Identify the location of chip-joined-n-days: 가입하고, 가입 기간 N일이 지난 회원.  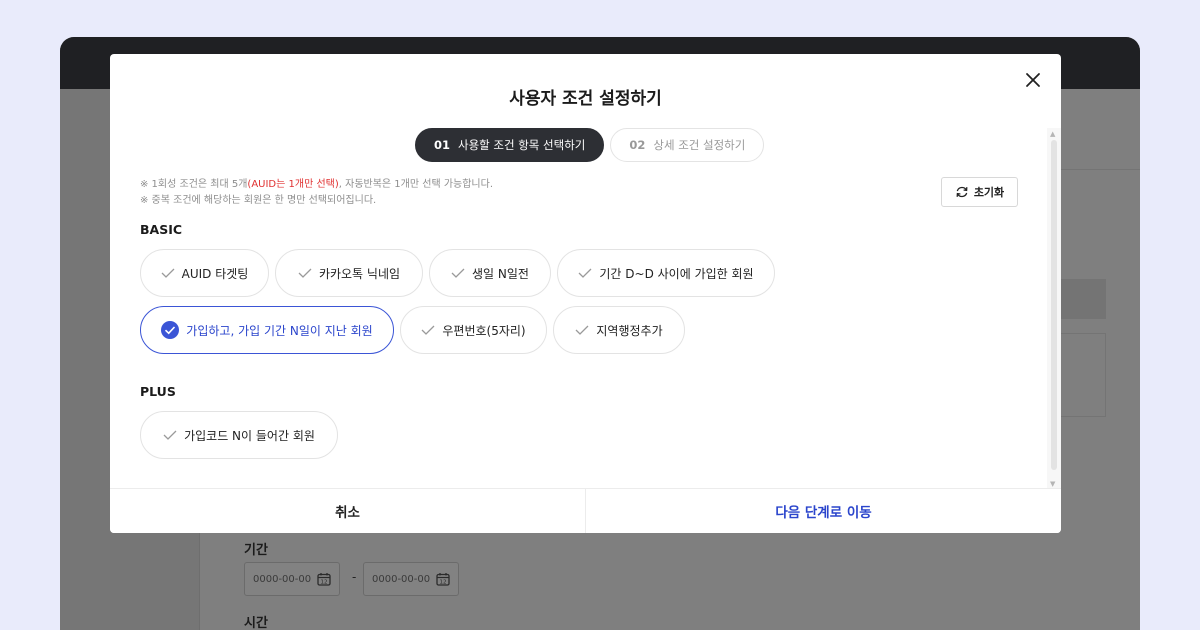
(267, 330).